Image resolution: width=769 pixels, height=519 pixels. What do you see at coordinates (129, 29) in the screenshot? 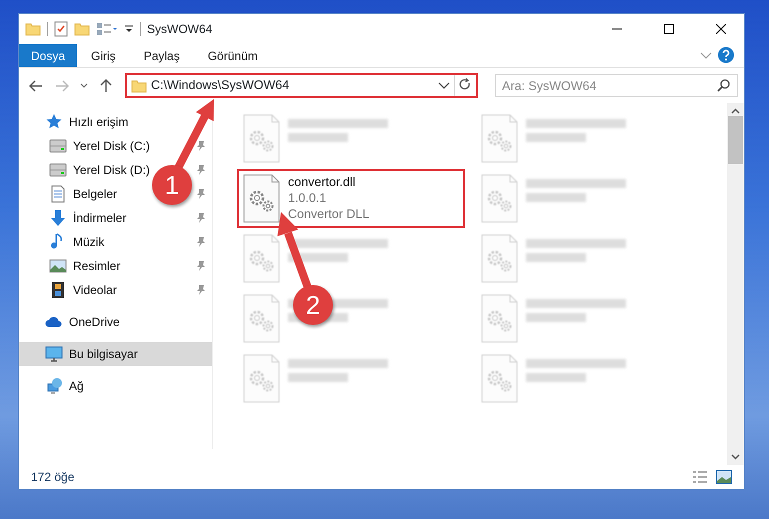
I see `customize-caret-icon` at bounding box center [129, 29].